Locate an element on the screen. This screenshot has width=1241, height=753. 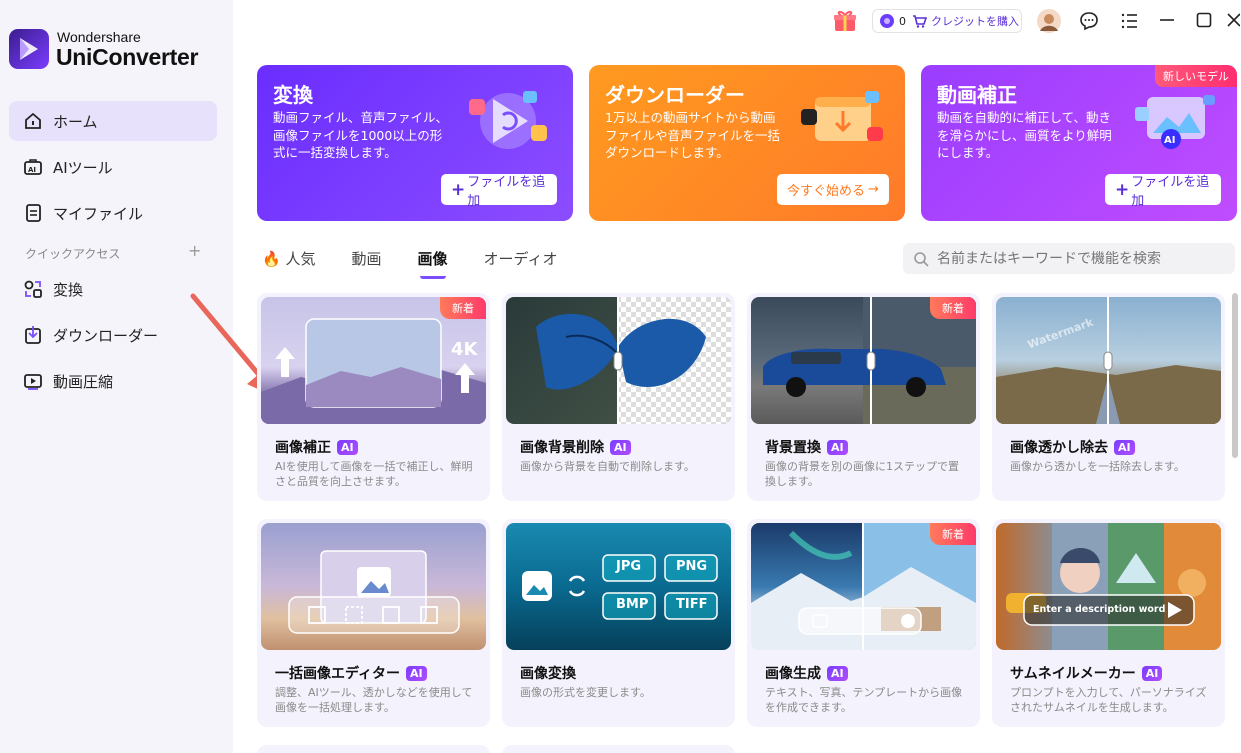
4k-label: 4K is located at coordinates (464, 349).